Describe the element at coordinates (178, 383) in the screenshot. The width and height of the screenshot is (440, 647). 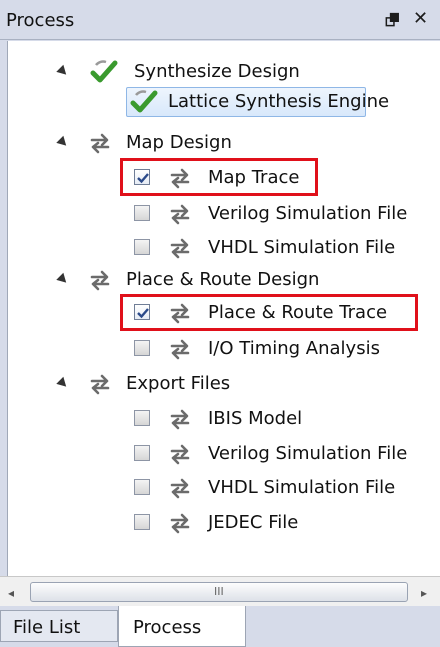
I see `tree-item-label: Export Files` at that location.